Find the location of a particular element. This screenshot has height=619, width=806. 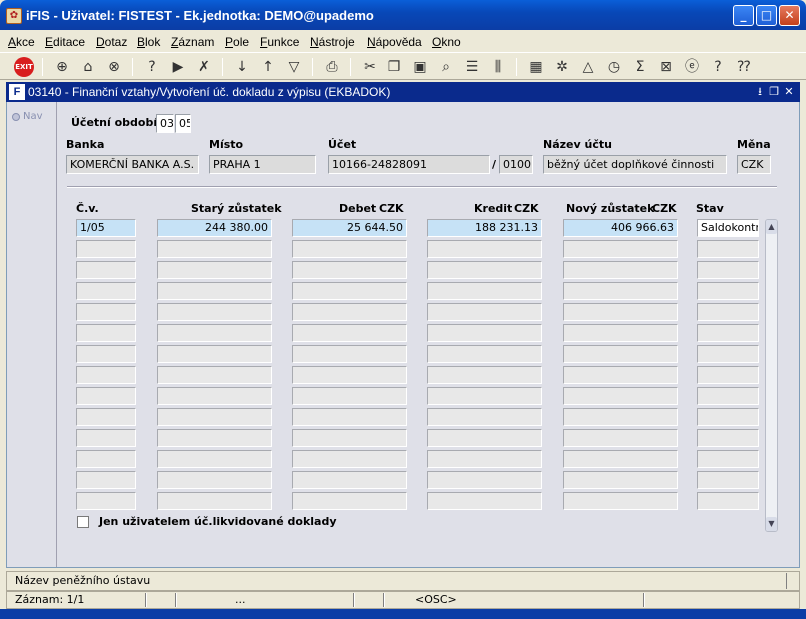

context-help-icon: ⁇ is located at coordinates (744, 67).